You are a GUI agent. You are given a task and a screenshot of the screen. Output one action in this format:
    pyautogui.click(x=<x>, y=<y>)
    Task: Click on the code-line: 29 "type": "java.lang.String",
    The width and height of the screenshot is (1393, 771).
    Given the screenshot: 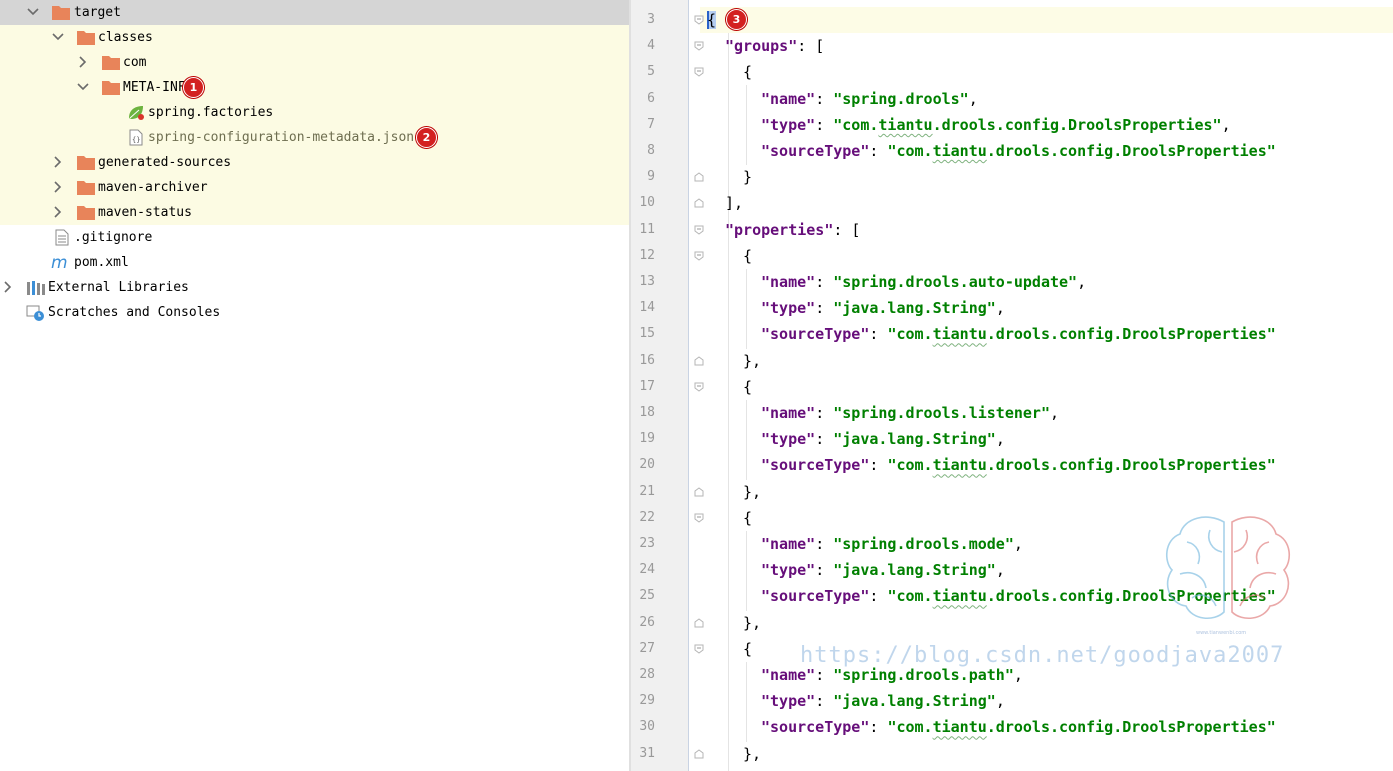 What is the action you would take?
    pyautogui.click(x=1012, y=701)
    